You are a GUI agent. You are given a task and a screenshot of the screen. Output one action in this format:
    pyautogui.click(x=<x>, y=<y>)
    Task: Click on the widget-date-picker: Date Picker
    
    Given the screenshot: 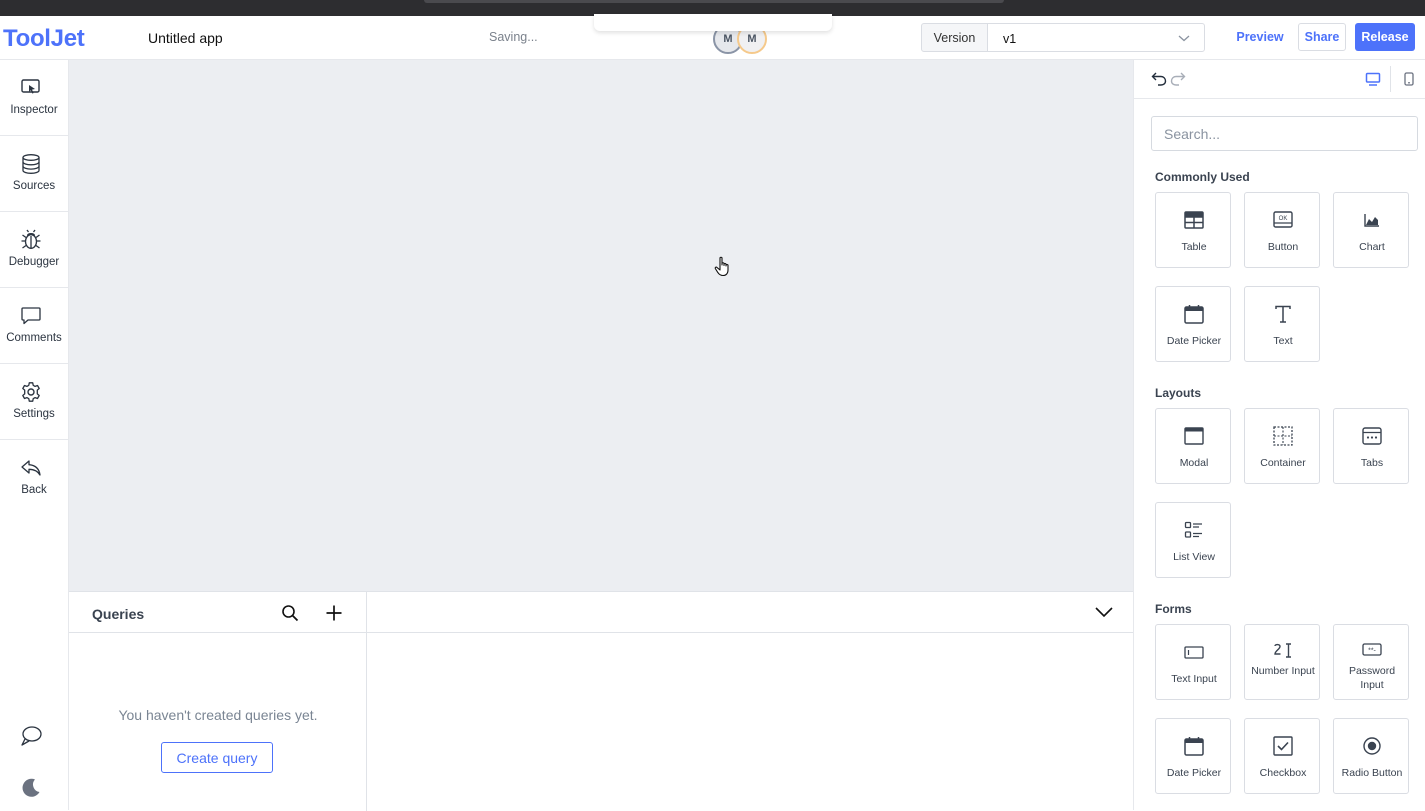 What is the action you would take?
    pyautogui.click(x=1193, y=324)
    